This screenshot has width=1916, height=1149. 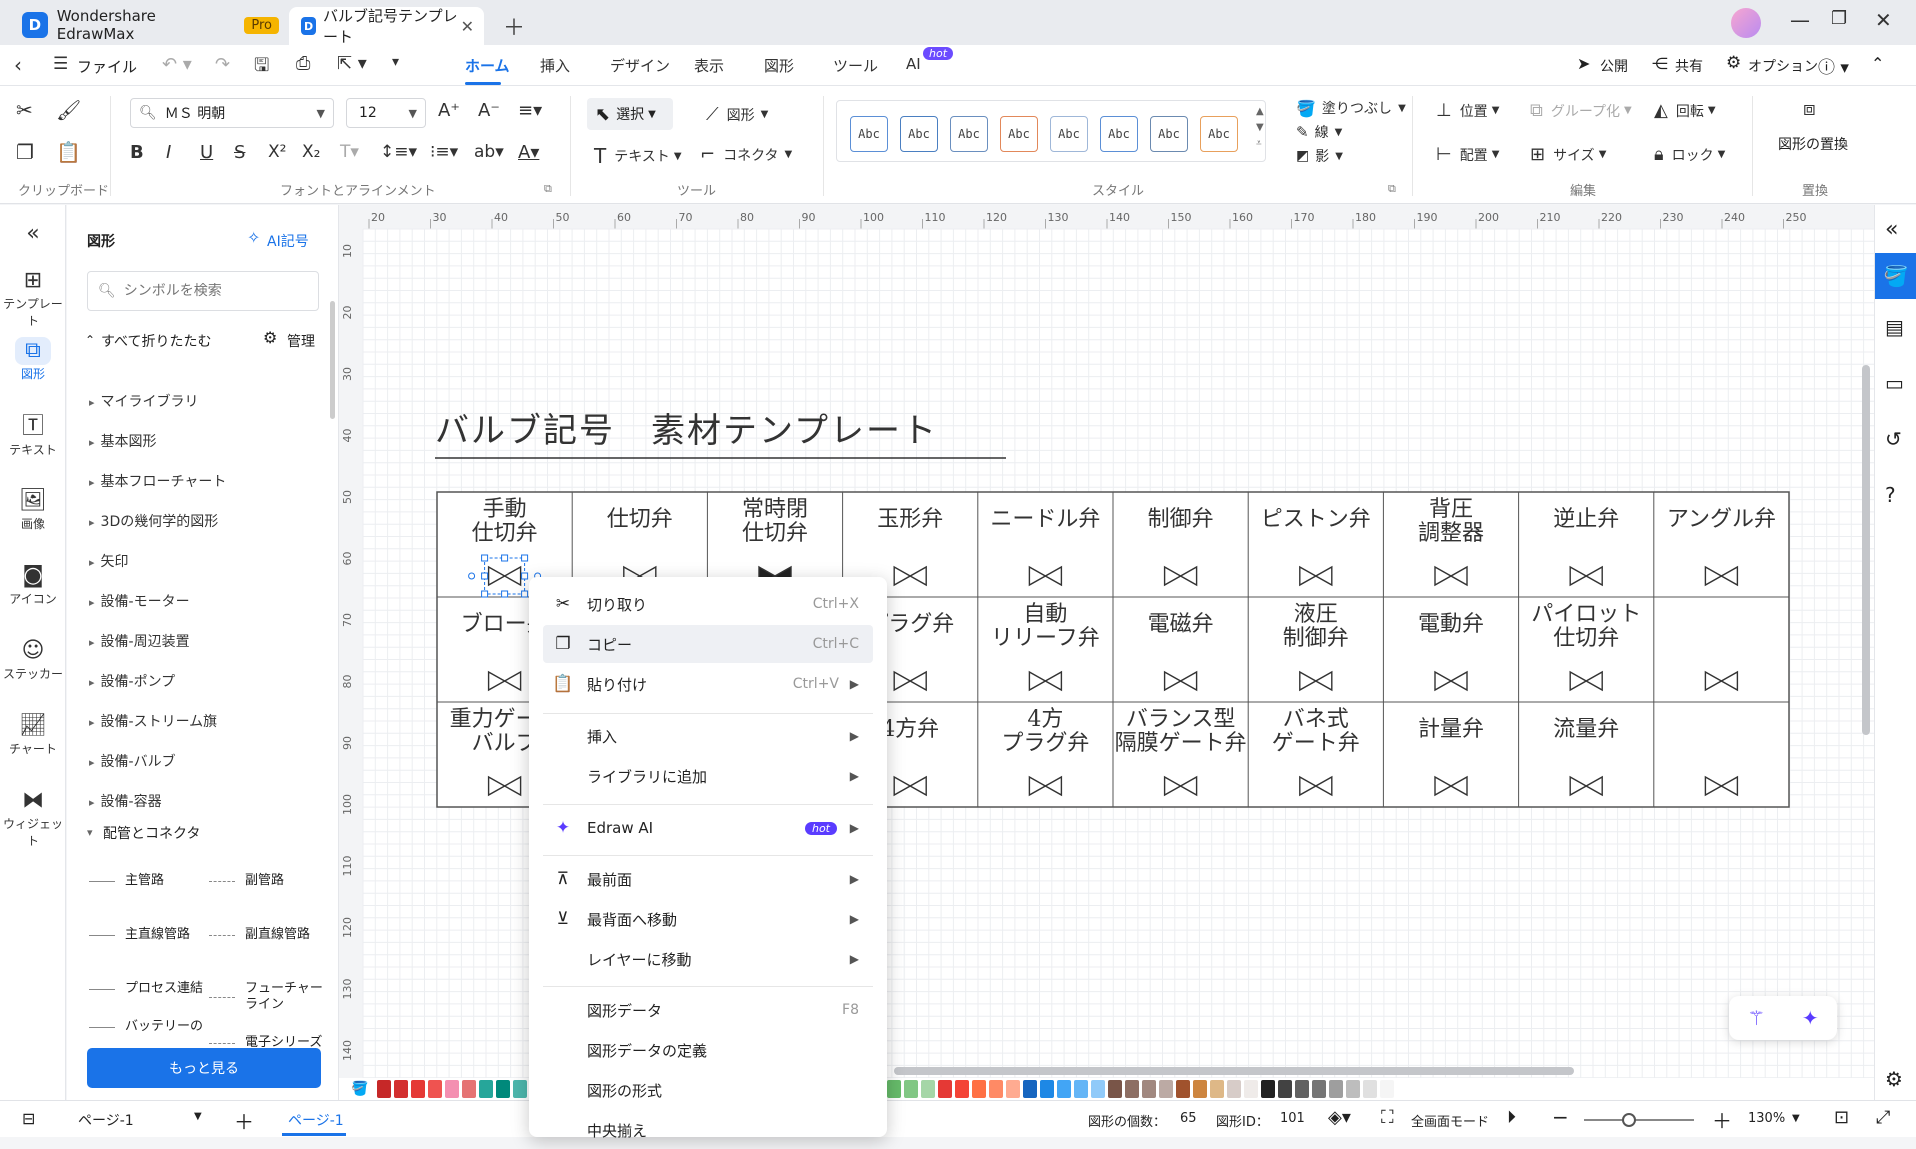 What do you see at coordinates (261, 68) in the screenshot?
I see `save-icon: 🖫` at bounding box center [261, 68].